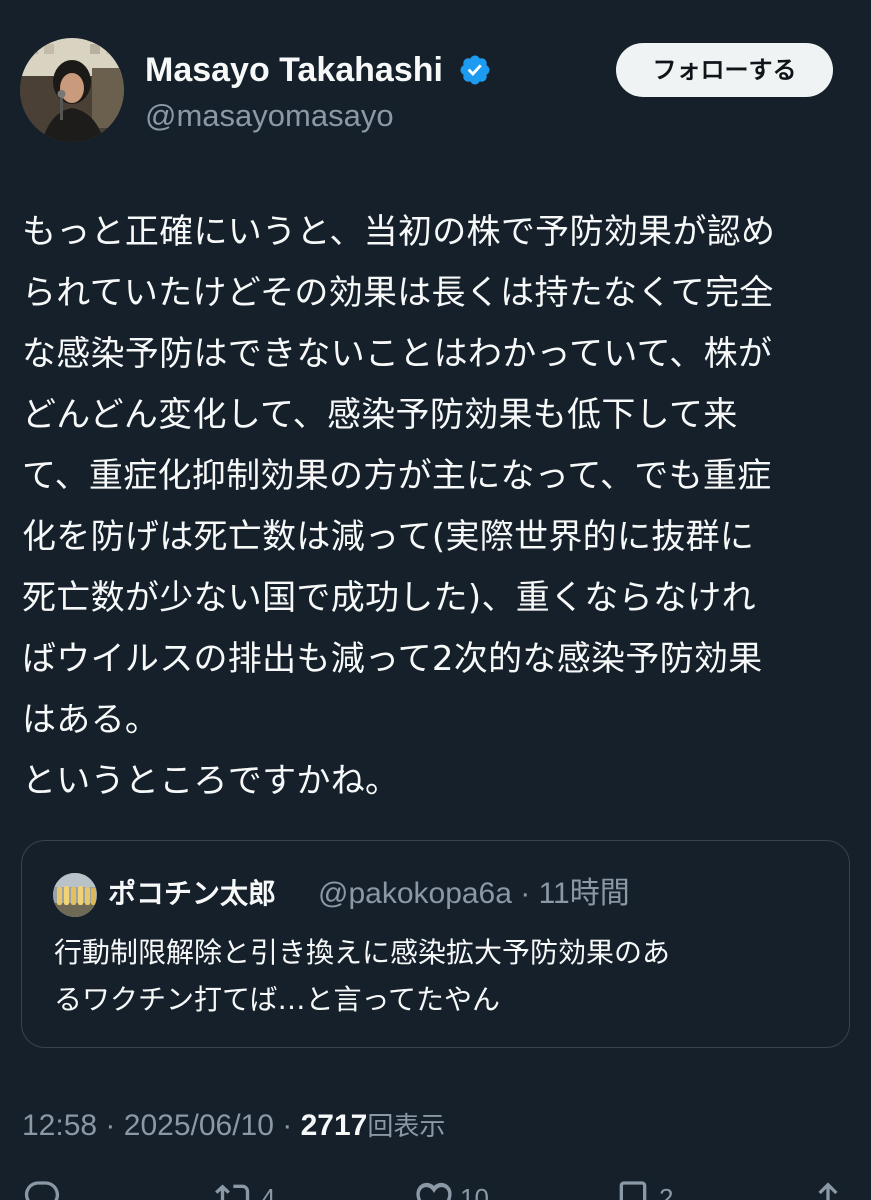 The height and width of the screenshot is (1200, 871). Describe the element at coordinates (294, 70) in the screenshot. I see `author-display-name: Masayo Takahashi` at that location.